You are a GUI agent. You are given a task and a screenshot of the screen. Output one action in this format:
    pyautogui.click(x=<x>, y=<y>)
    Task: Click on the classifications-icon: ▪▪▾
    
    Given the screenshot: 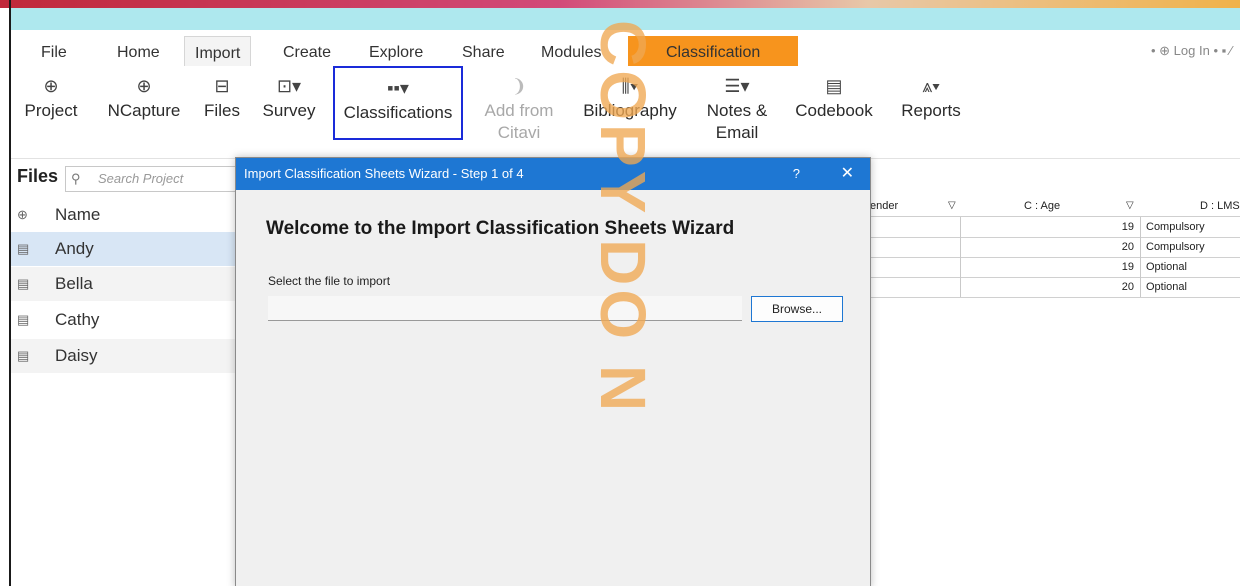 What is the action you would take?
    pyautogui.click(x=398, y=88)
    